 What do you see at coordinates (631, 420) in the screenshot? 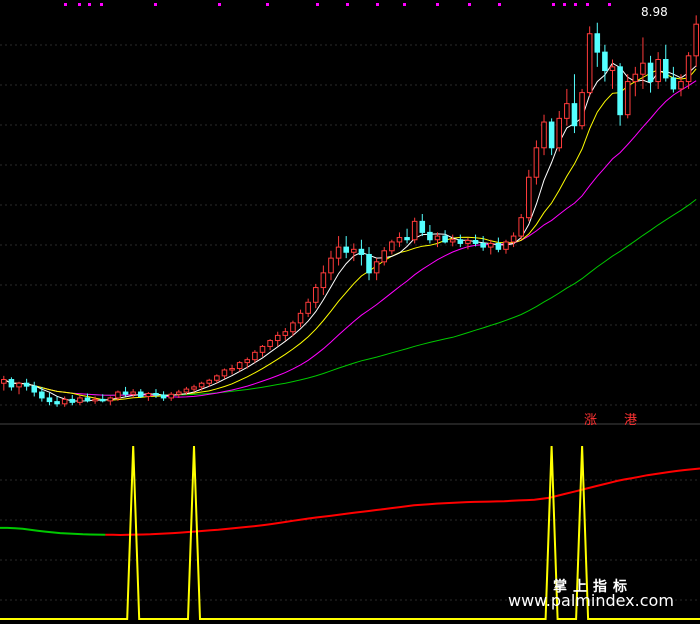
I see `tag-gang: 港` at bounding box center [631, 420].